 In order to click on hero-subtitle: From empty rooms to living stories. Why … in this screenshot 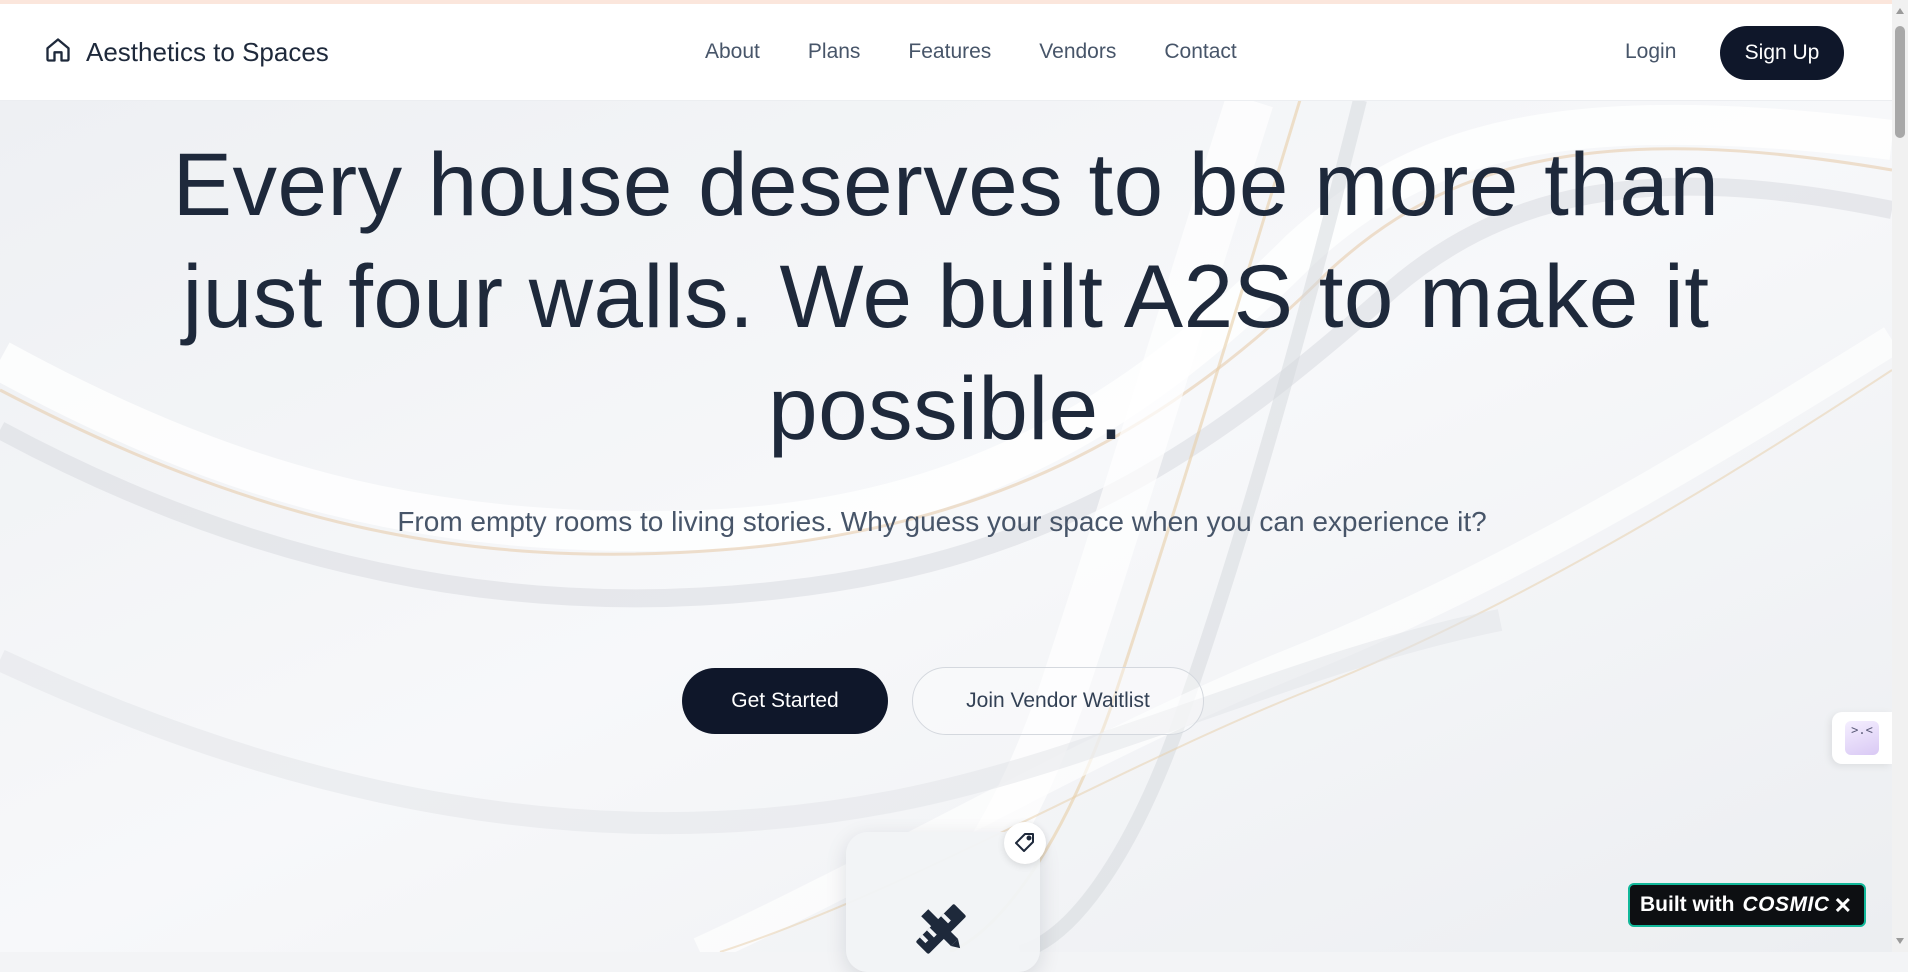, I will do `click(942, 521)`.